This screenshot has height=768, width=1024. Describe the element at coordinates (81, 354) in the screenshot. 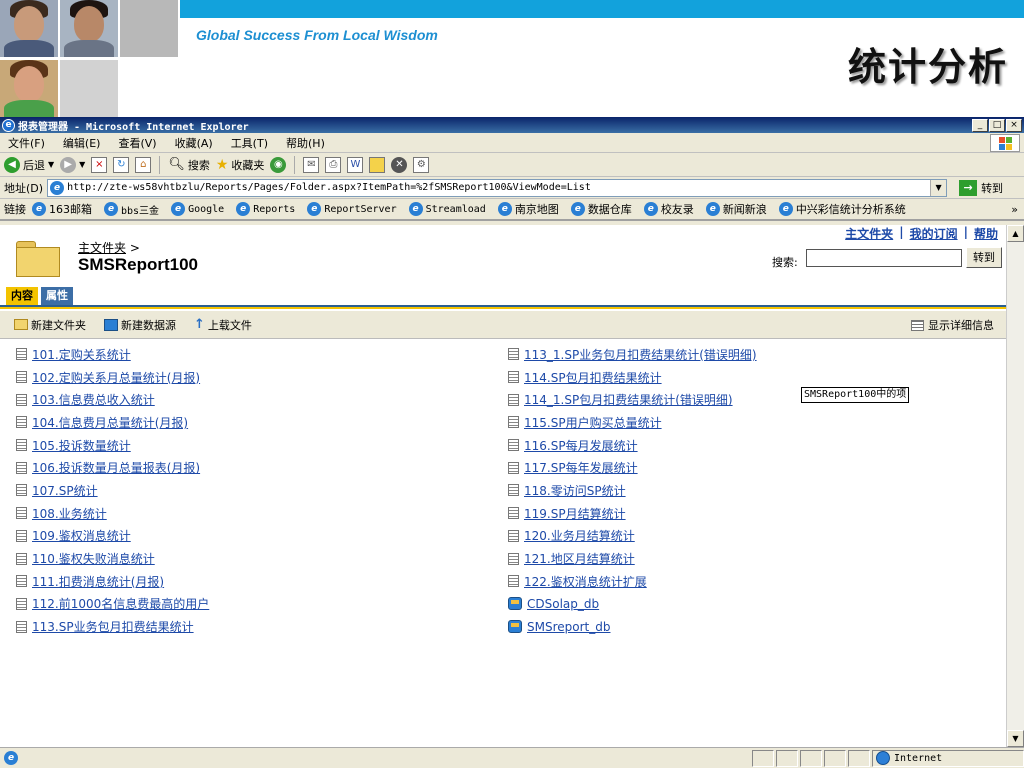

I see `report-link: 101.定购关系统计` at that location.